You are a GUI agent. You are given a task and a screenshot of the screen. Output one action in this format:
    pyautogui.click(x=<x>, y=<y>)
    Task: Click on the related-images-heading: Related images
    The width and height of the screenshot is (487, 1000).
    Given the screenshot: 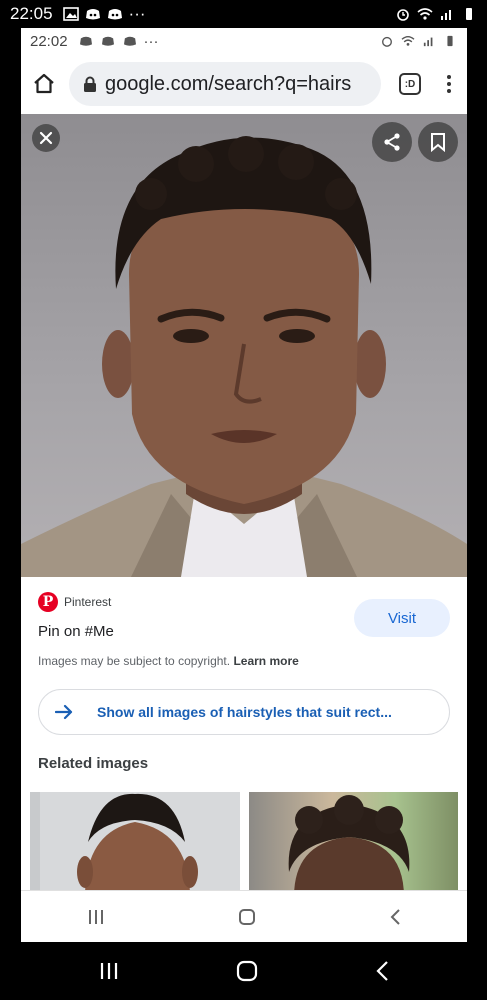 What is the action you would take?
    pyautogui.click(x=93, y=763)
    